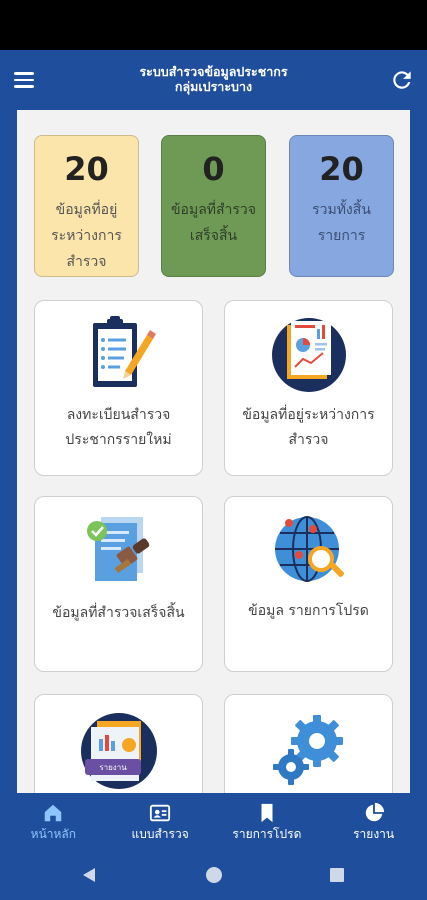 This screenshot has height=900, width=427. I want to click on stat-pending-label: ข้อมูลที่อยู่ระหว่างการสำรวจ, so click(86, 236).